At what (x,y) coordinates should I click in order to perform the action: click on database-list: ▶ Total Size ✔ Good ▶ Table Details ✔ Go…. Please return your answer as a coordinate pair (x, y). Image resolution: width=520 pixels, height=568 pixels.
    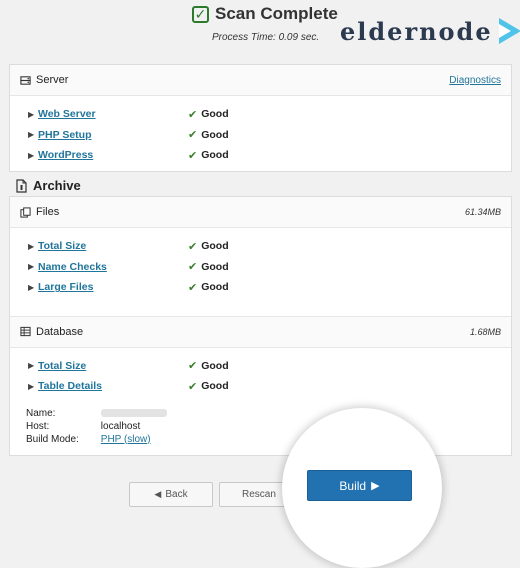
    Looking at the image, I should click on (260, 374).